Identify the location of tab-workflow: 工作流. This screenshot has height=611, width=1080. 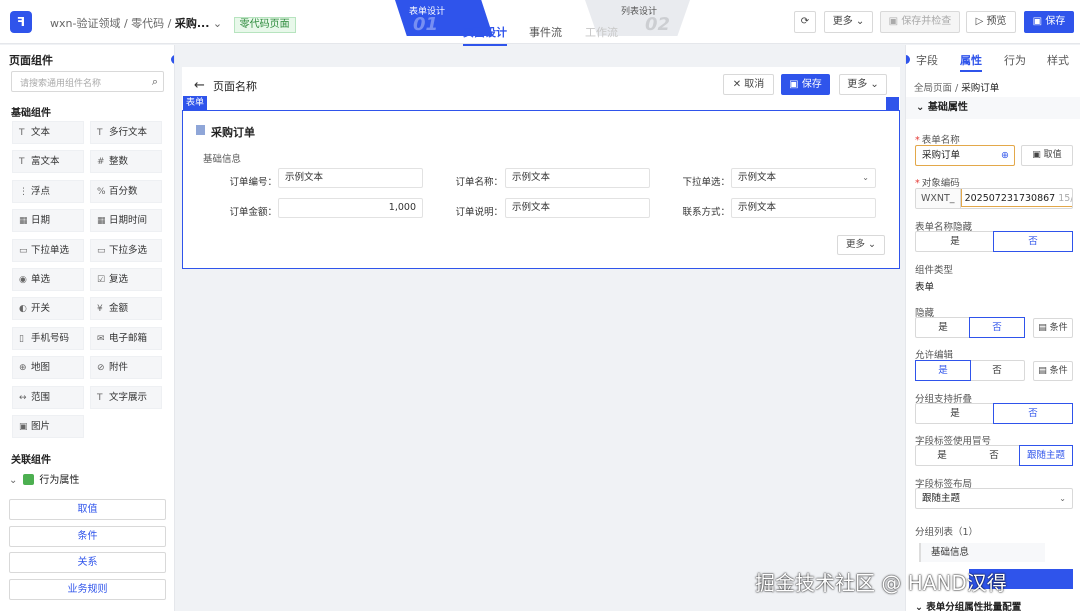
(601, 32).